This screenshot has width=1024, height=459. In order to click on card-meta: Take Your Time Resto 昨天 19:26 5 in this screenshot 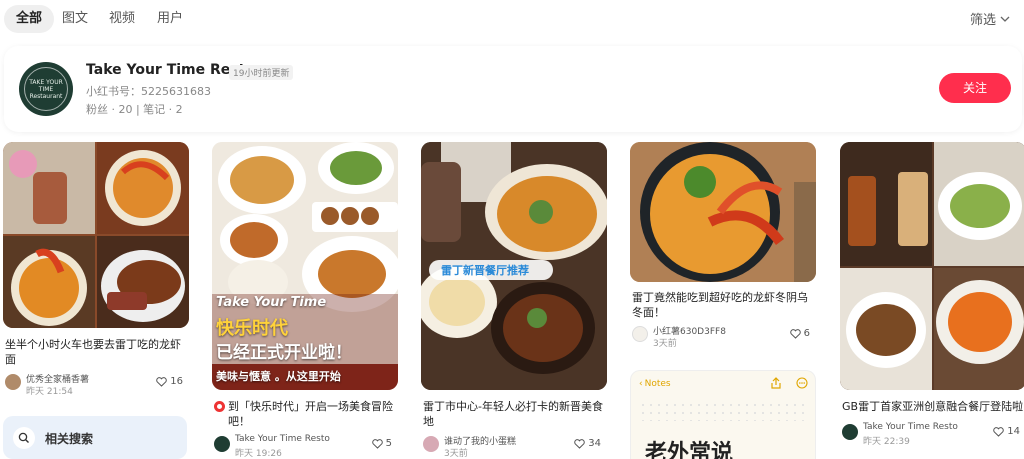, I will do `click(305, 446)`.